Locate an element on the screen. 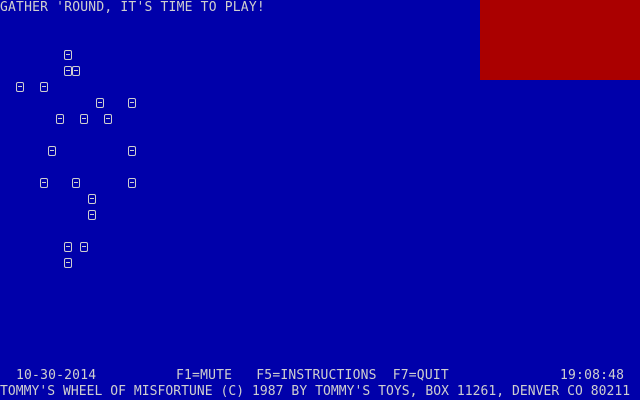  status-date: 10-30-2014 is located at coordinates (56, 375).